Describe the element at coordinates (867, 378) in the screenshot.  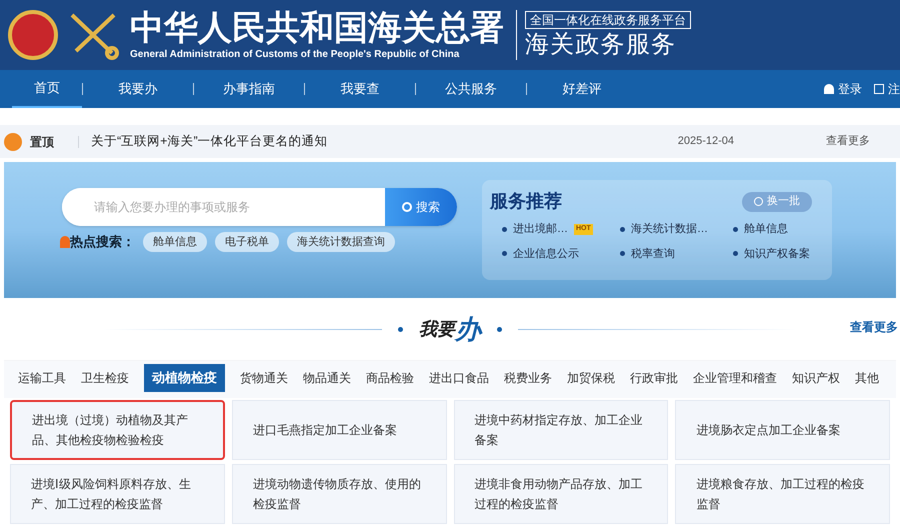
I see `category-tab: 其他` at that location.